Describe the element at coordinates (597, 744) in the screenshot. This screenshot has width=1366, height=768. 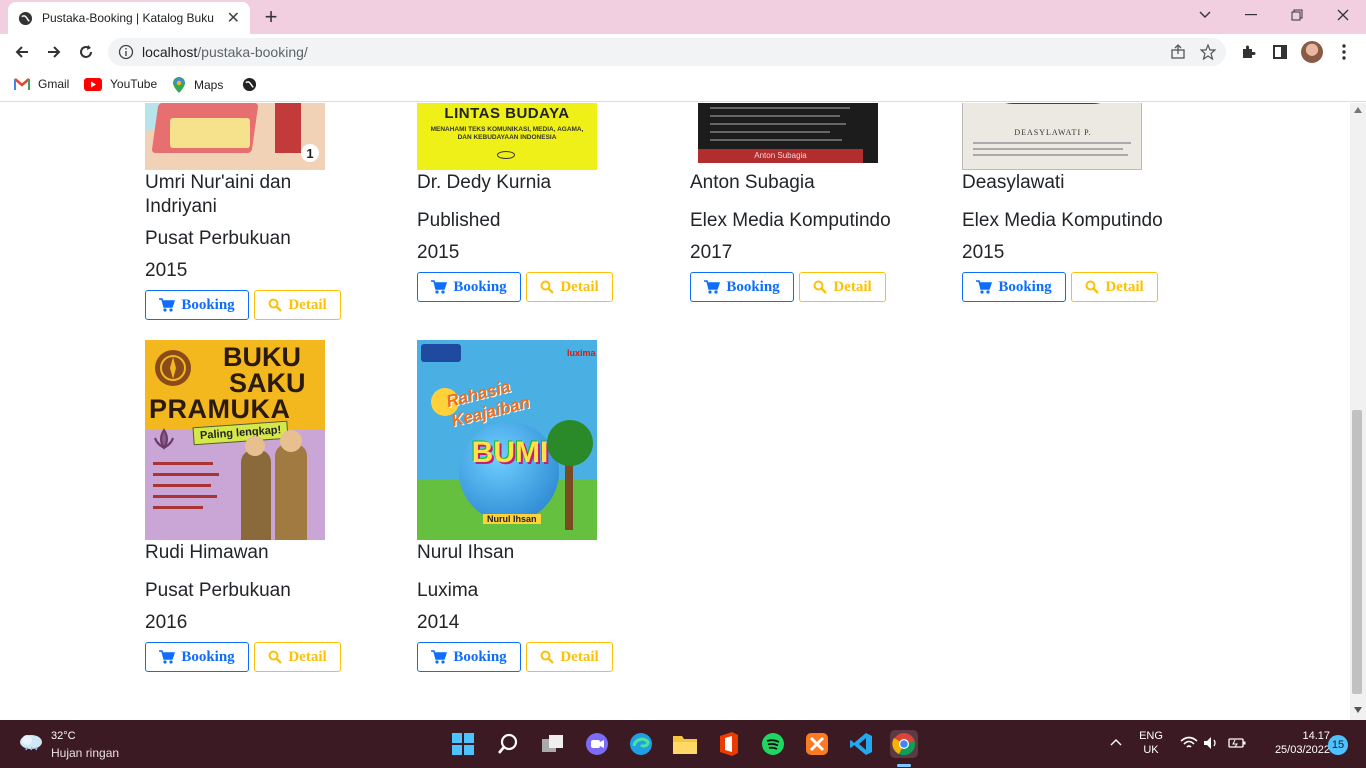
I see `chat-icon` at that location.